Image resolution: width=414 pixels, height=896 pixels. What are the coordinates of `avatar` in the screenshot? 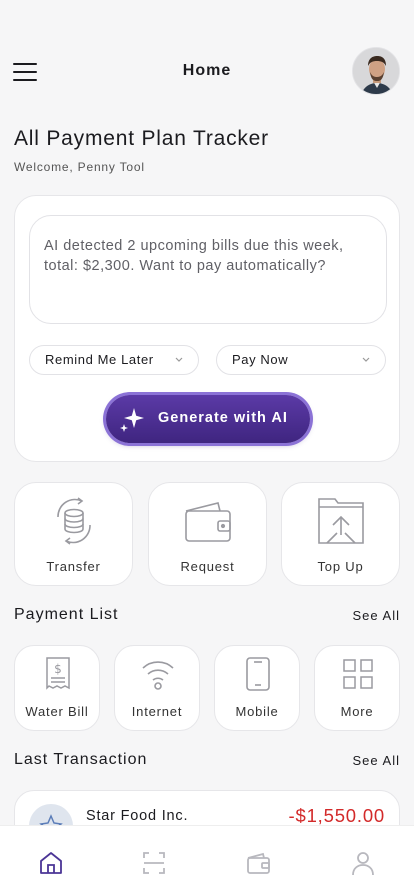 It's located at (376, 71).